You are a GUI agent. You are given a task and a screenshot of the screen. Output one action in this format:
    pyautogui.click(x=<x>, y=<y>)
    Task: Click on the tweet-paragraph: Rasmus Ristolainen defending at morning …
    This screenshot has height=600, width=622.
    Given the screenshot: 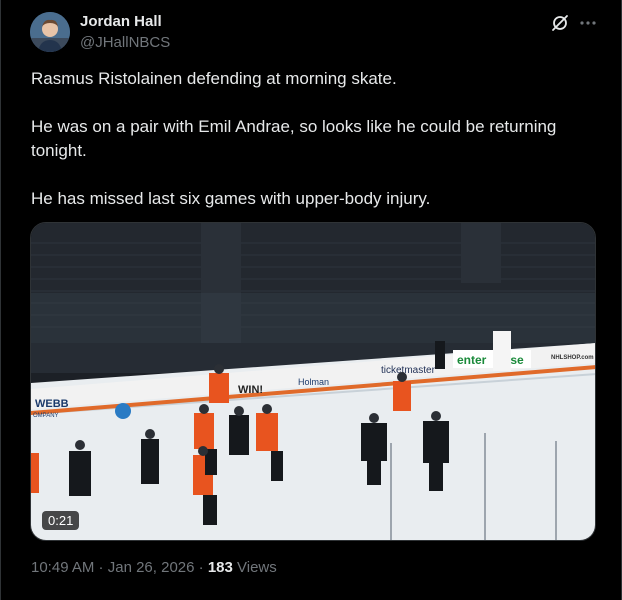 What is the action you would take?
    pyautogui.click(x=214, y=78)
    